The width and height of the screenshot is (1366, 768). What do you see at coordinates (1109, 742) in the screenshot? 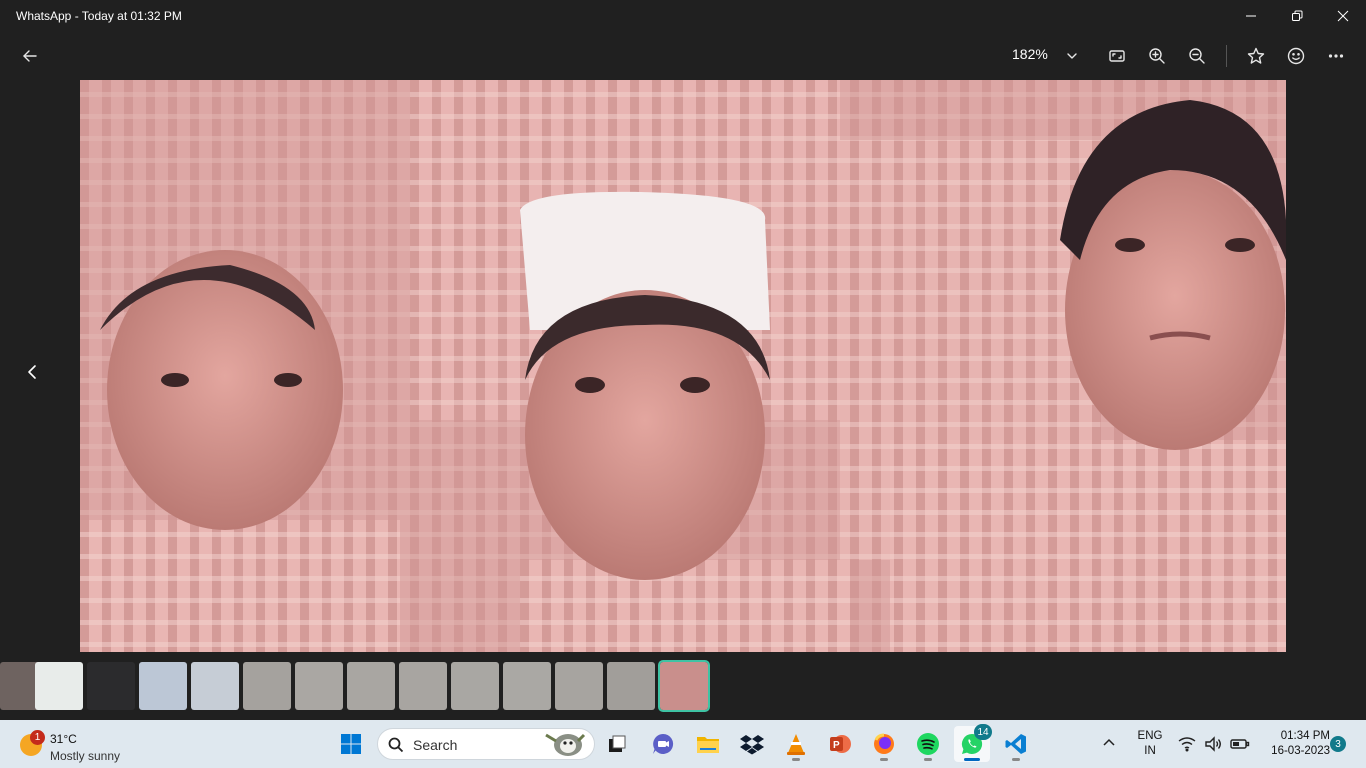
I see `chevron-up-icon` at bounding box center [1109, 742].